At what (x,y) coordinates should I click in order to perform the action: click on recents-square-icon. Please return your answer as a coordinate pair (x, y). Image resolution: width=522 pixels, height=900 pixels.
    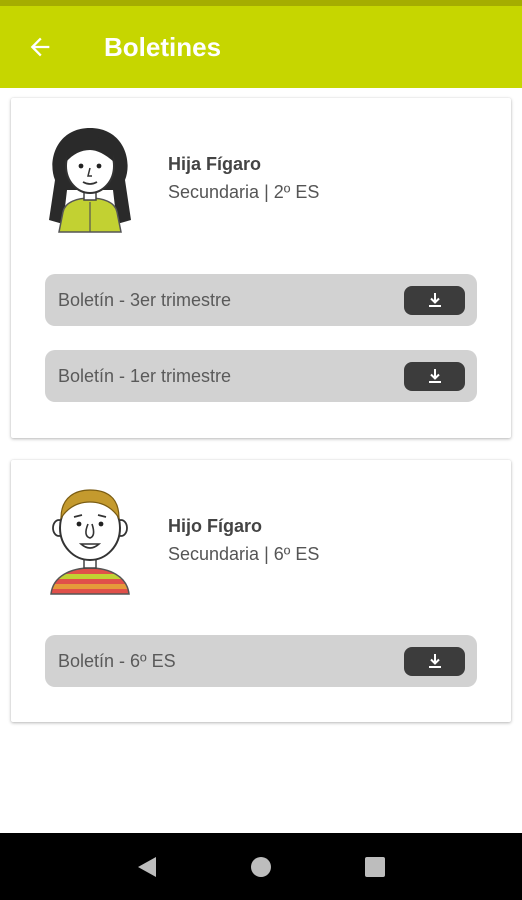
    Looking at the image, I should click on (375, 866).